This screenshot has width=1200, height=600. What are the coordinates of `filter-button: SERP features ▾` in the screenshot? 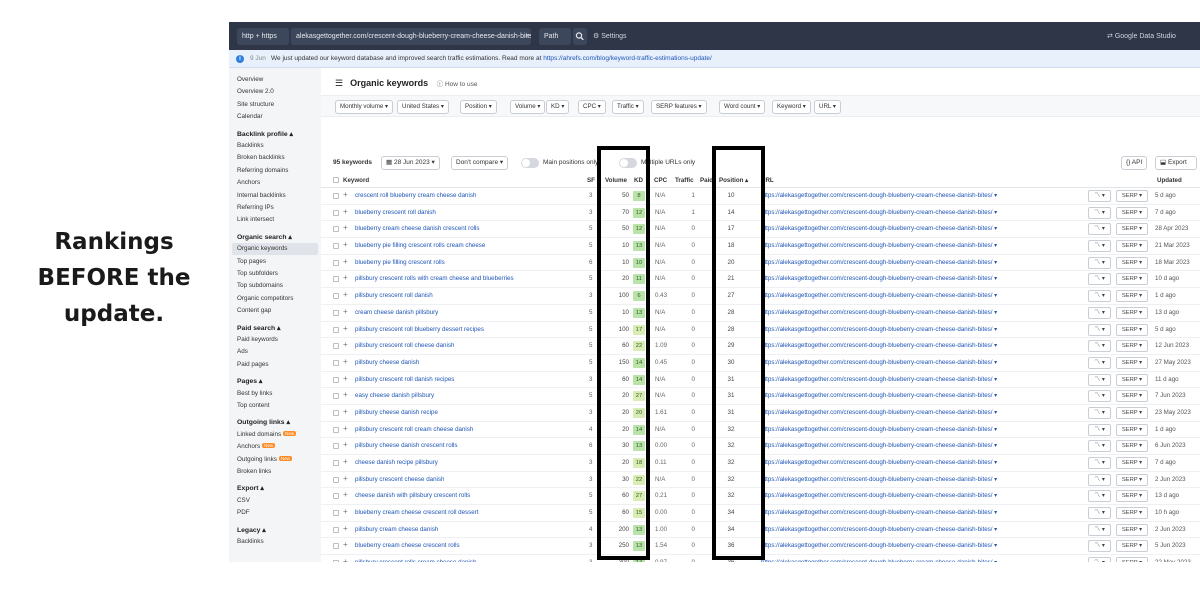 It's located at (679, 107).